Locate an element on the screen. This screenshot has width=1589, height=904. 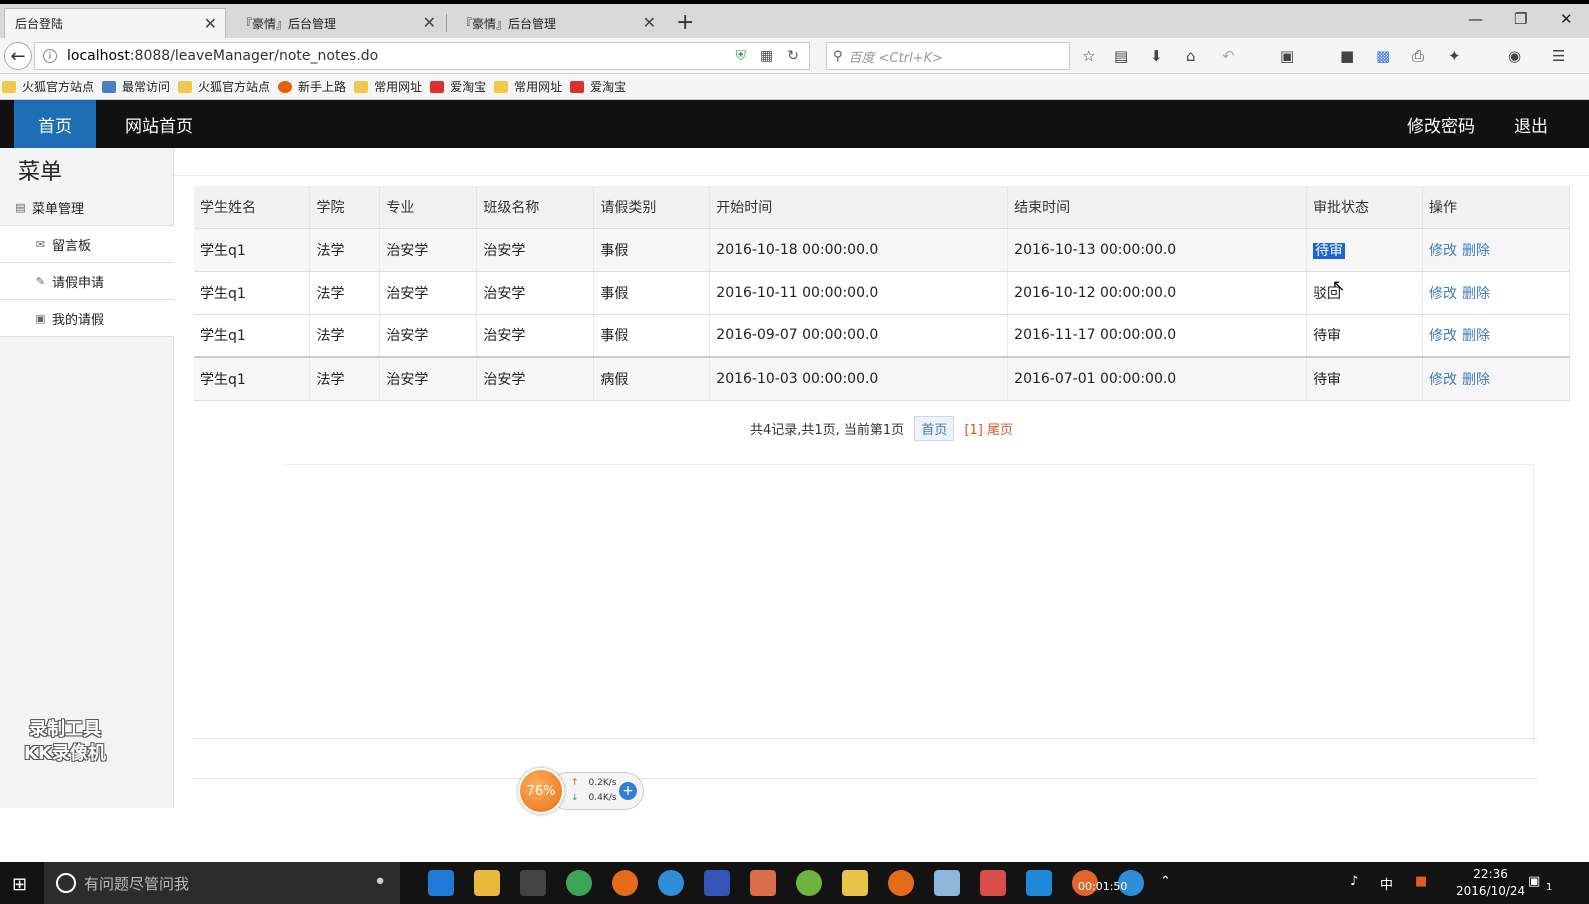
file-explorer-icon is located at coordinates (487, 883).